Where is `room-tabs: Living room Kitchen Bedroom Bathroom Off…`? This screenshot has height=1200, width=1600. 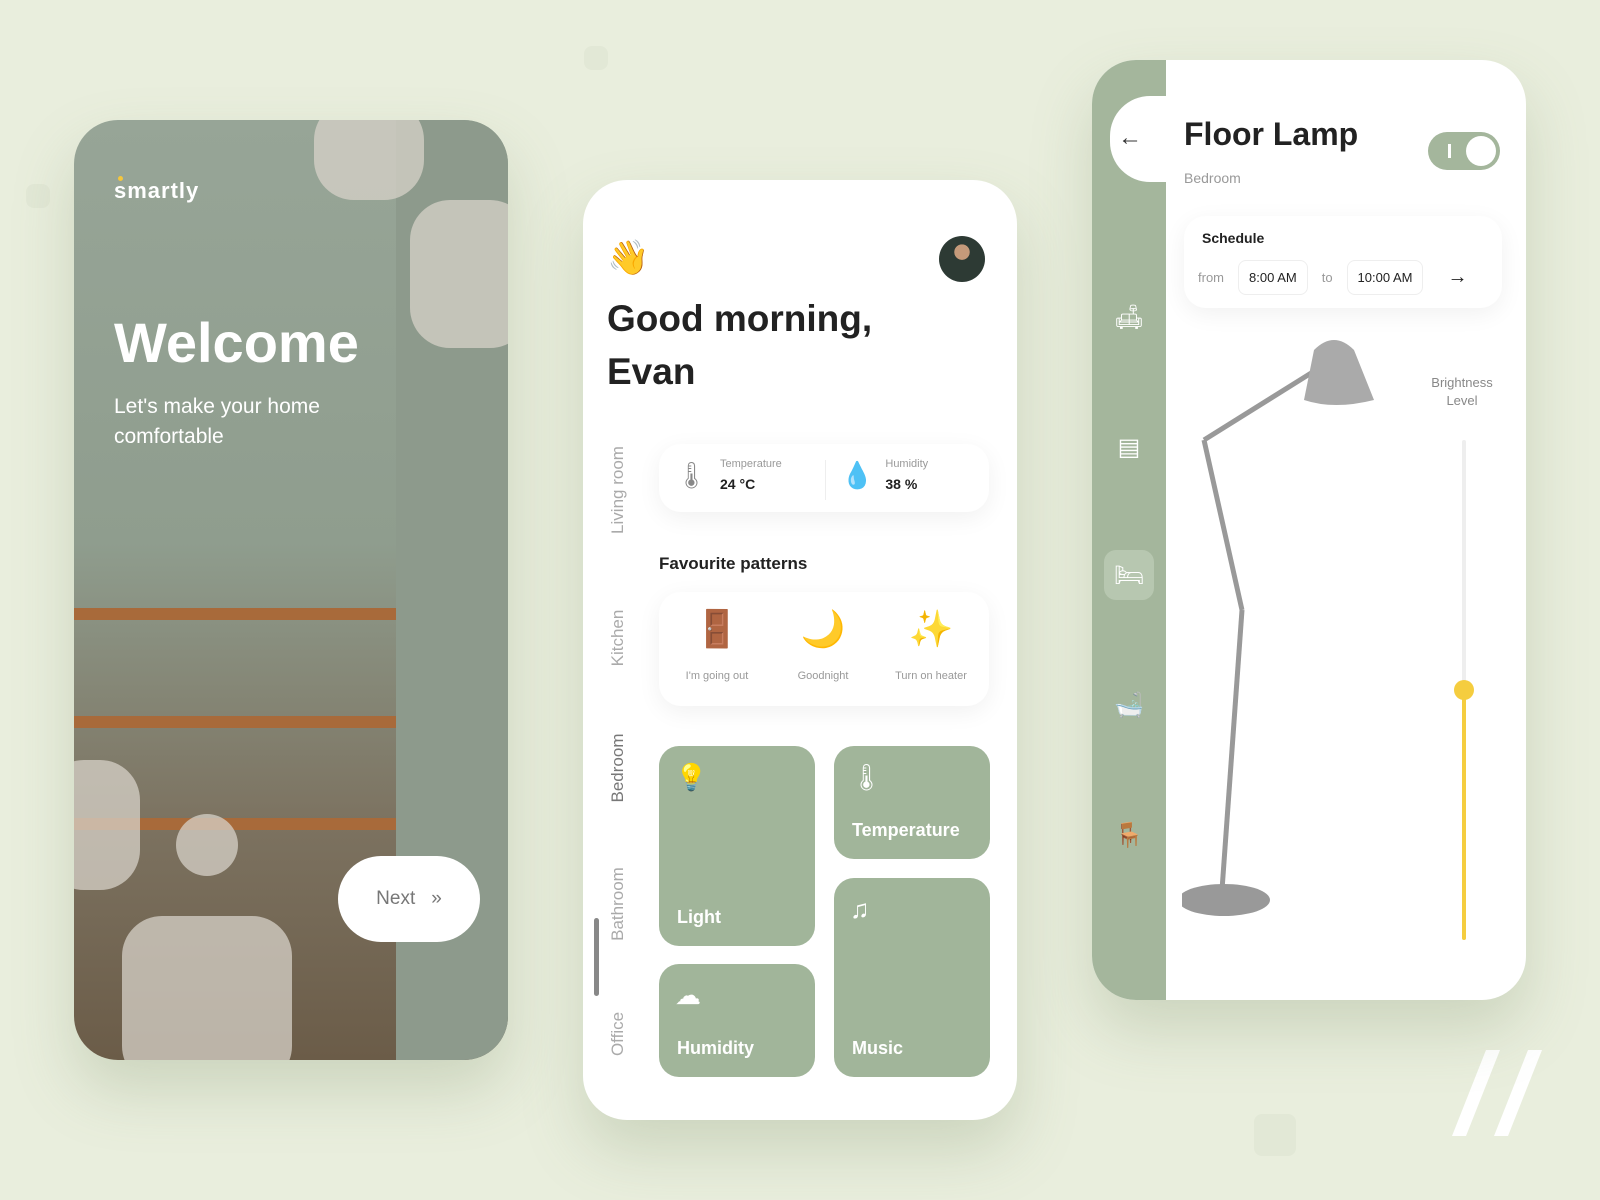
room-tabs: Living room Kitchen Bedroom Bathroom Off… is located at coordinates (618, 775).